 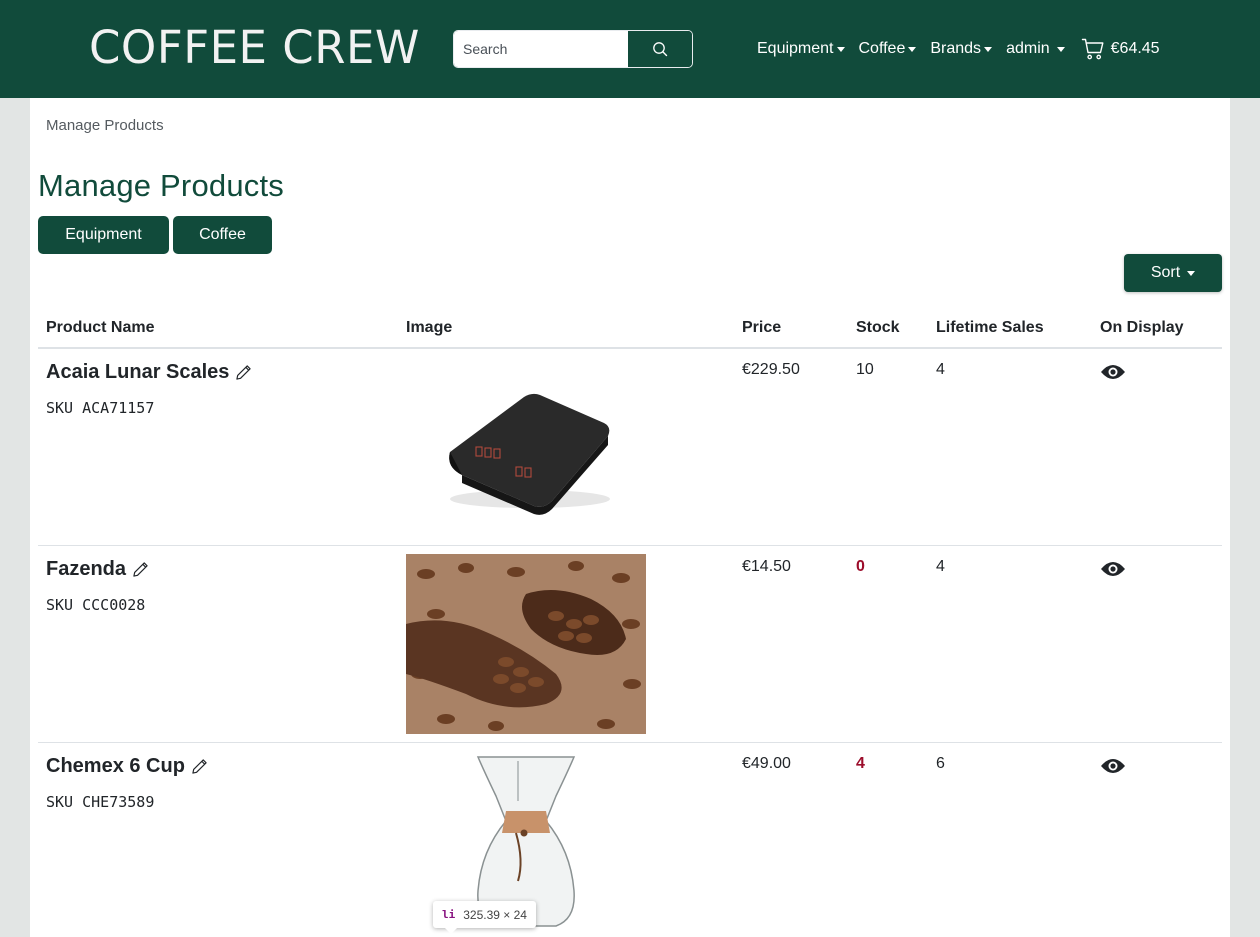 What do you see at coordinates (990, 327) in the screenshot?
I see `column-header: Lifetime Sales` at bounding box center [990, 327].